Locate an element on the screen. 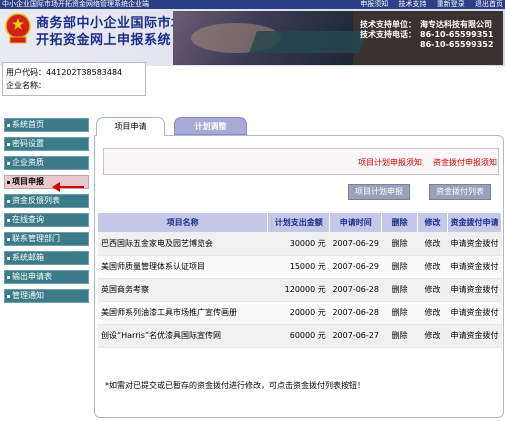  site-title-line1: 商务部中小企业国际市场 is located at coordinates (110, 23).